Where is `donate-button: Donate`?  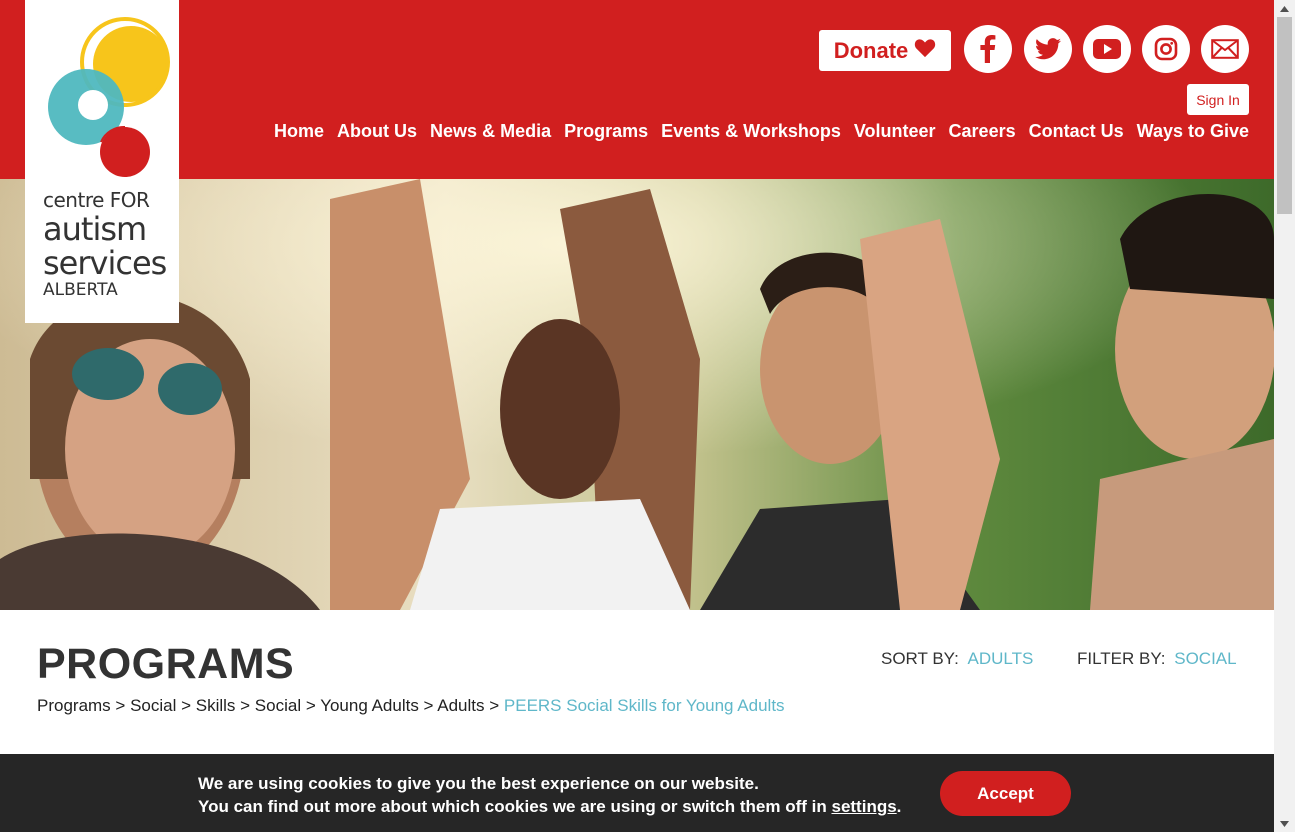
donate-button: Donate is located at coordinates (885, 50).